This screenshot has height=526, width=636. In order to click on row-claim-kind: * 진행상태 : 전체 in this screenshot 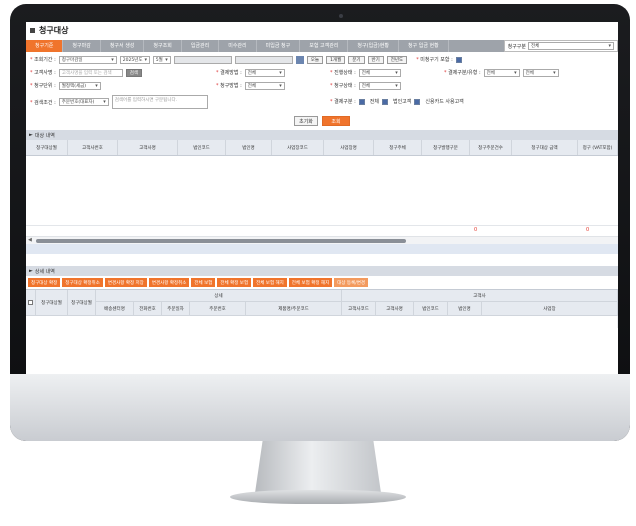, I will do `click(365, 72)`.